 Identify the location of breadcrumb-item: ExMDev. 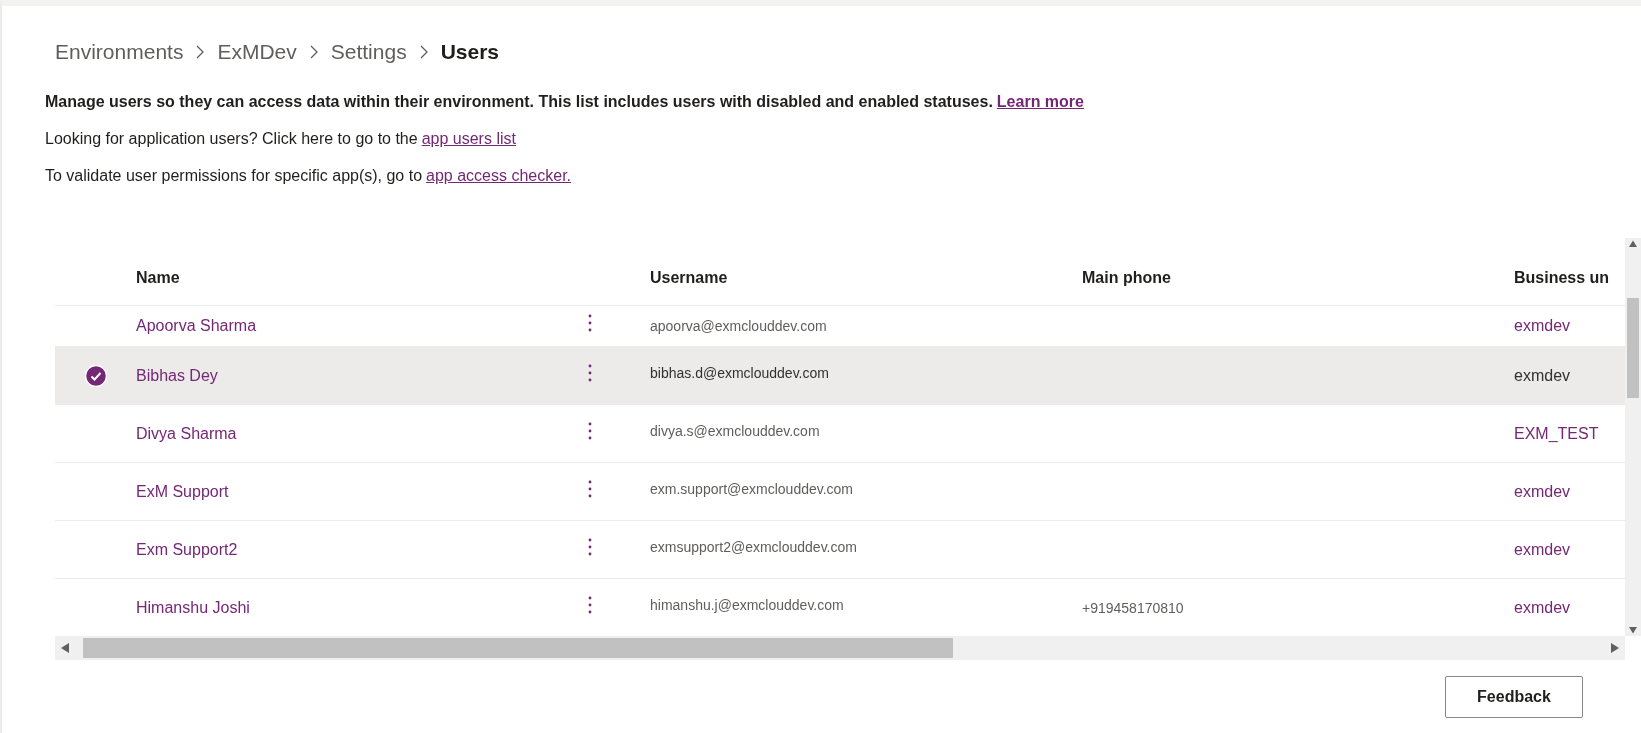
(257, 52).